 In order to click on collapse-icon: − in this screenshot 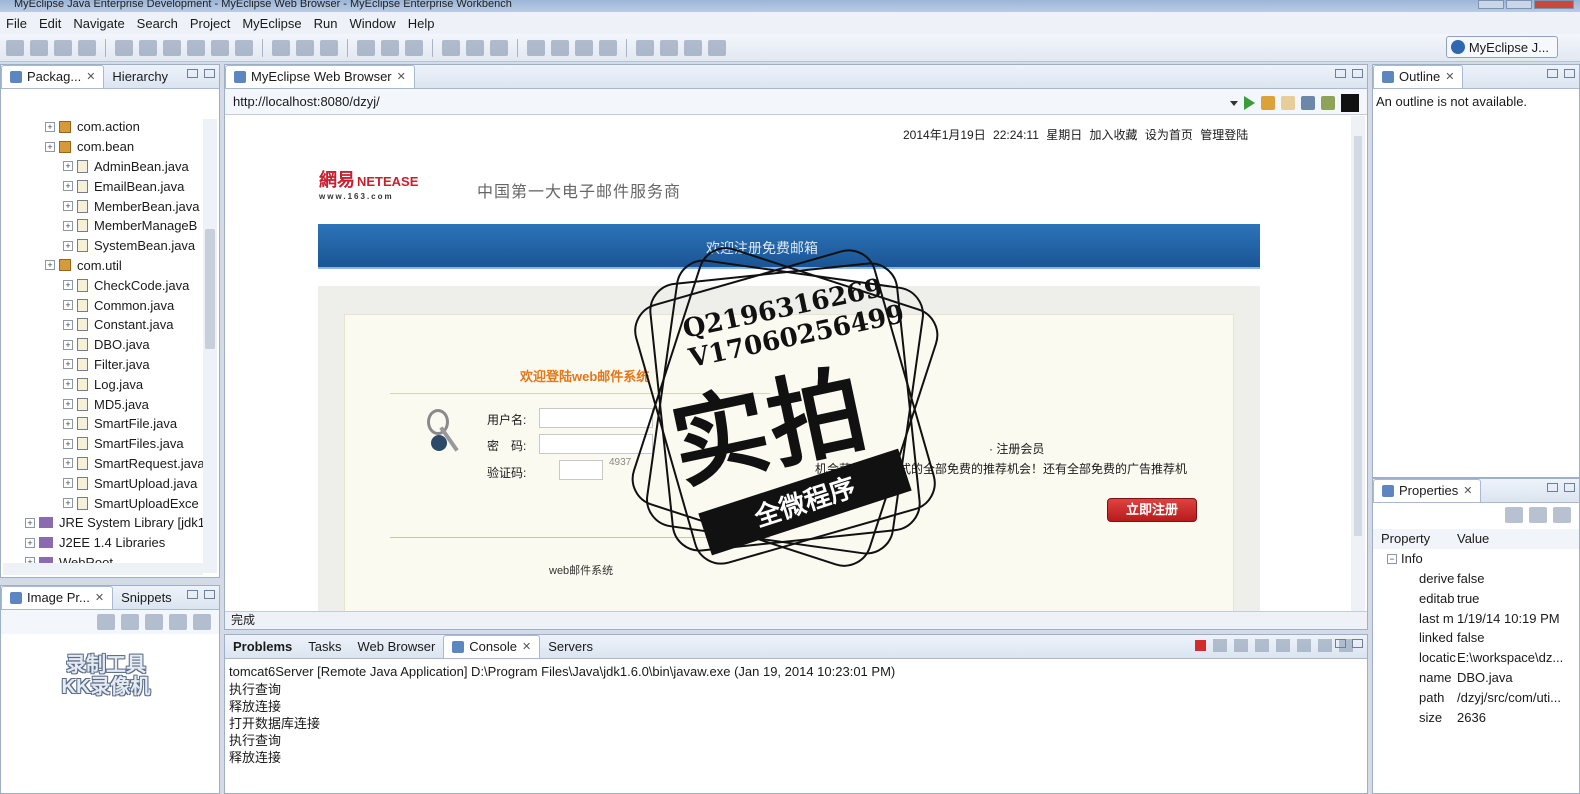, I will do `click(1392, 558)`.